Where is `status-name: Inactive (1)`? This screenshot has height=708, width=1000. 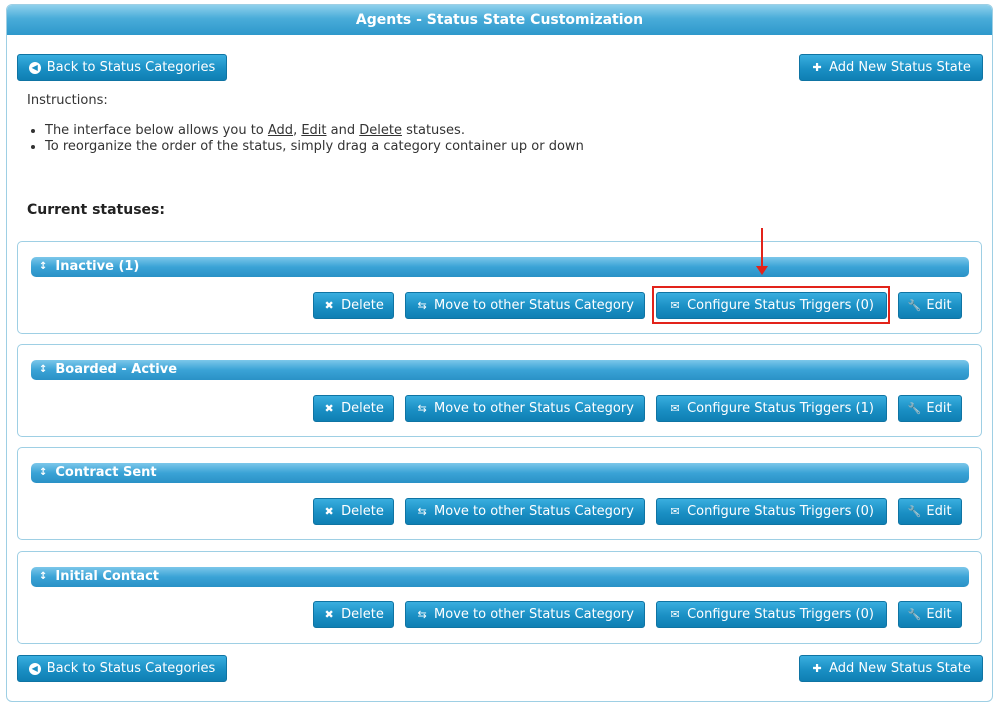 status-name: Inactive (1) is located at coordinates (97, 266).